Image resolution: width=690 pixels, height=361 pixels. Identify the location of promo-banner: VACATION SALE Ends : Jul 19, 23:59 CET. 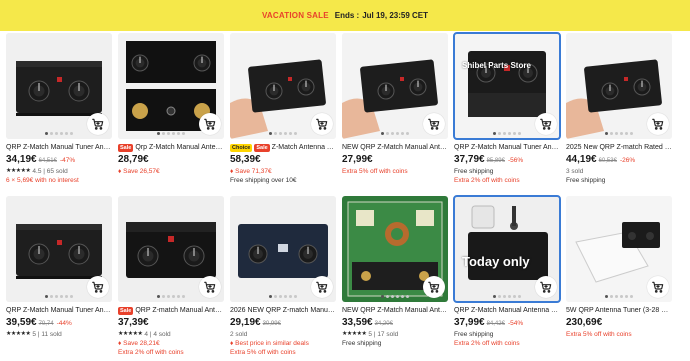
(345, 15).